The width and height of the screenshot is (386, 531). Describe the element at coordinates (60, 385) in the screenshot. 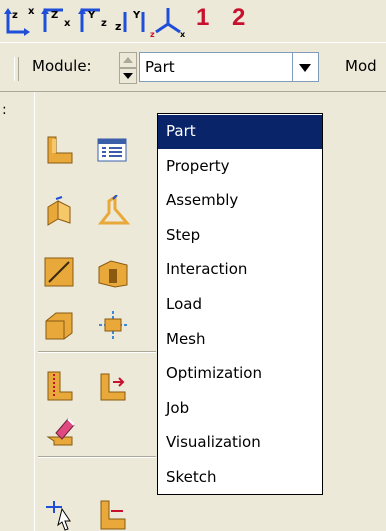

I see `partition-face-icon` at that location.